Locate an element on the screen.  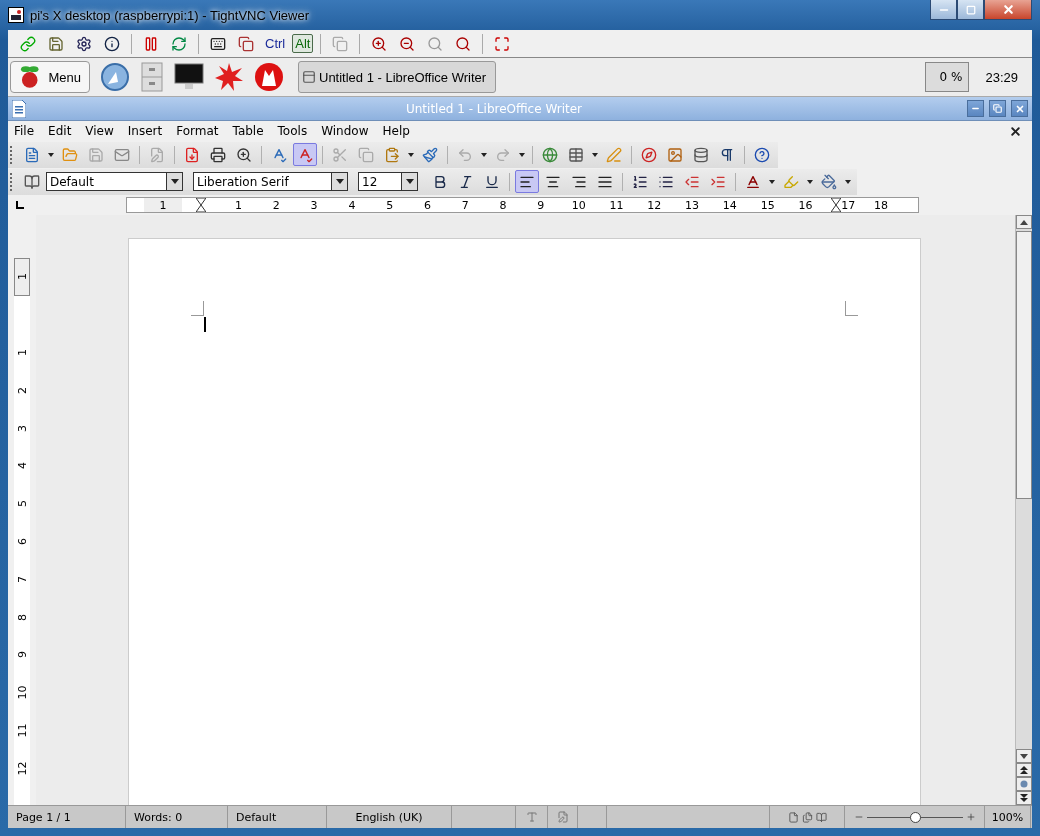
document-title: Untitled 1 - LibreOffice Writer is located at coordinates (494, 108).